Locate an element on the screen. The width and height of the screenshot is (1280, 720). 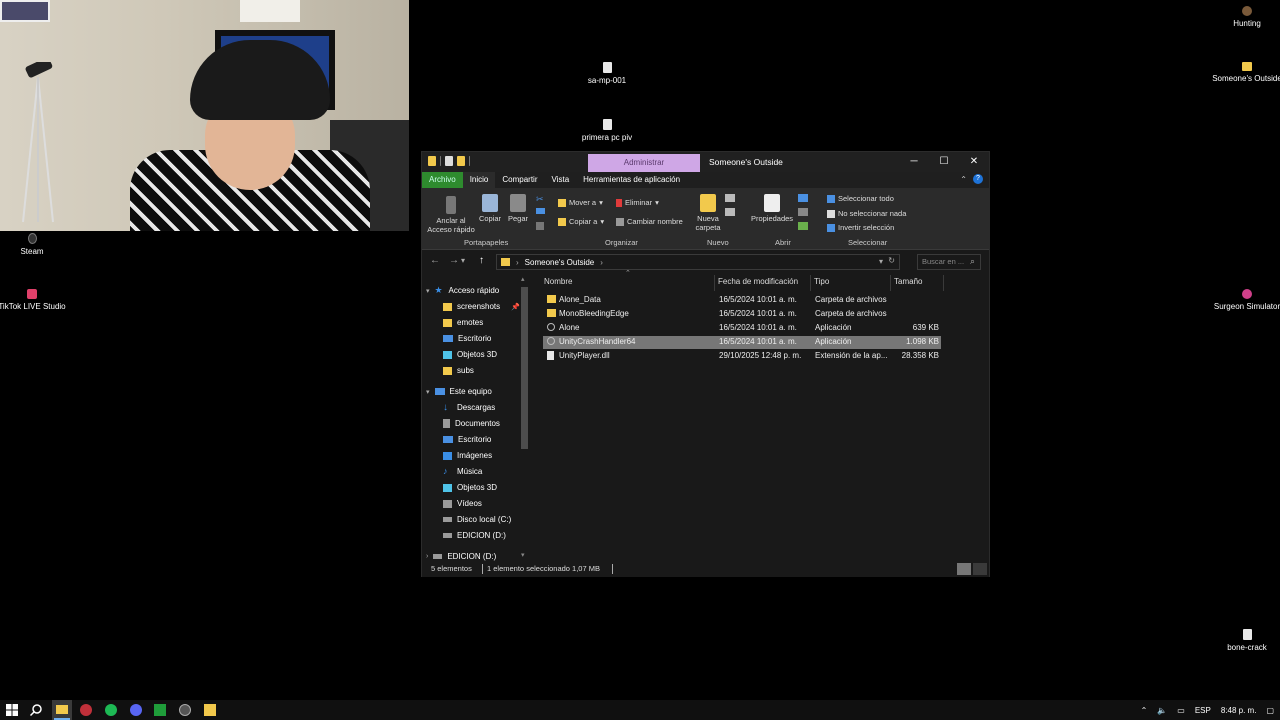
nav-objetos-3d-quick: Objetos 3D is located at coordinates (470, 354).